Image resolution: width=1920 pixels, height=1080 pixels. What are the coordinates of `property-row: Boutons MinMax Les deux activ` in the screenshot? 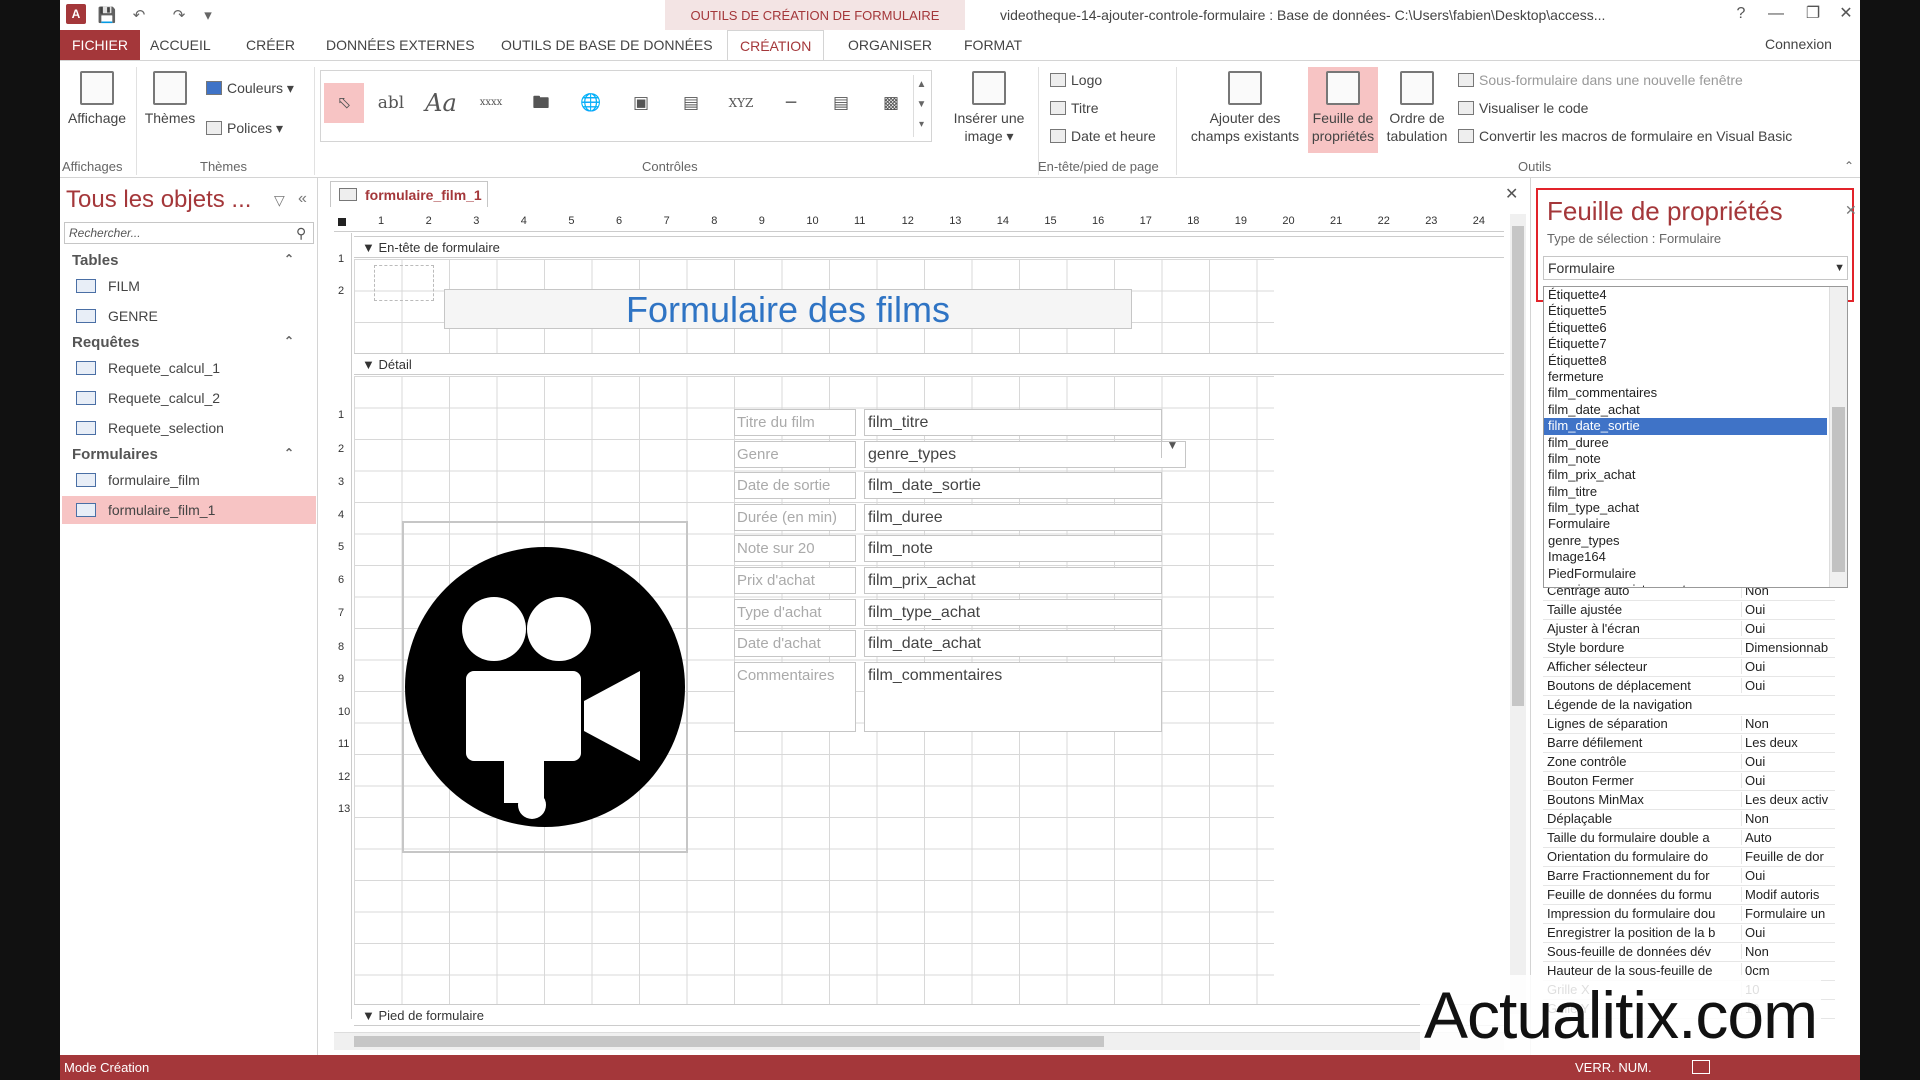 It's located at (1689, 800).